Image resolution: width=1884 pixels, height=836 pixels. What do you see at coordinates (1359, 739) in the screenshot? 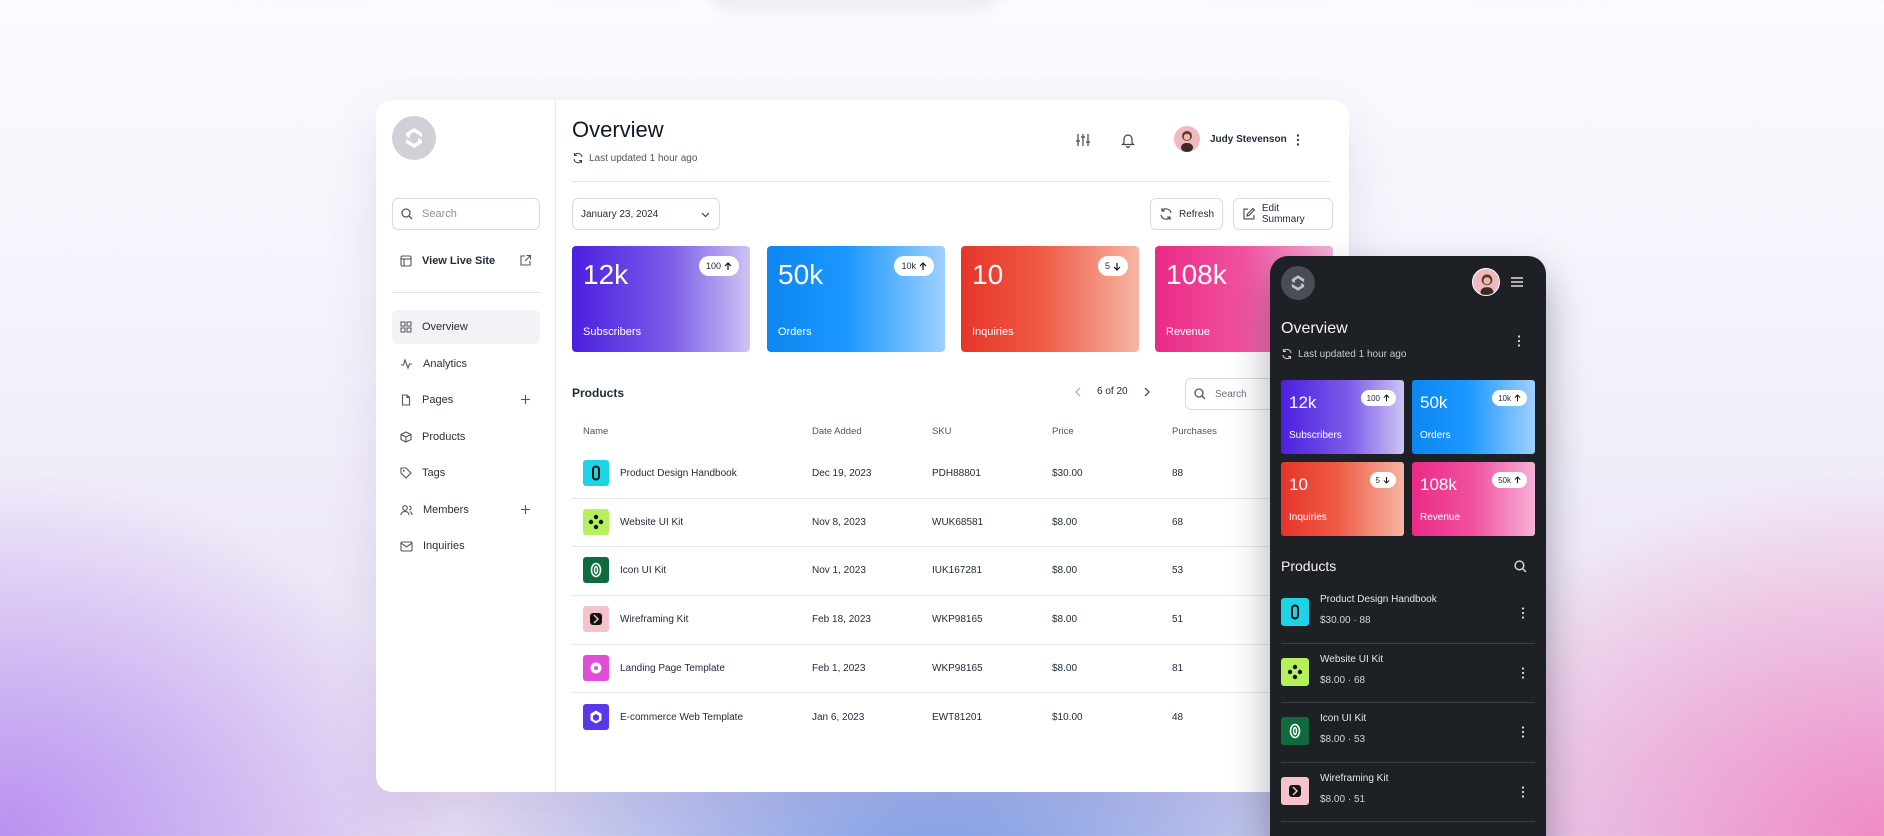
I see `product-count: 53` at bounding box center [1359, 739].